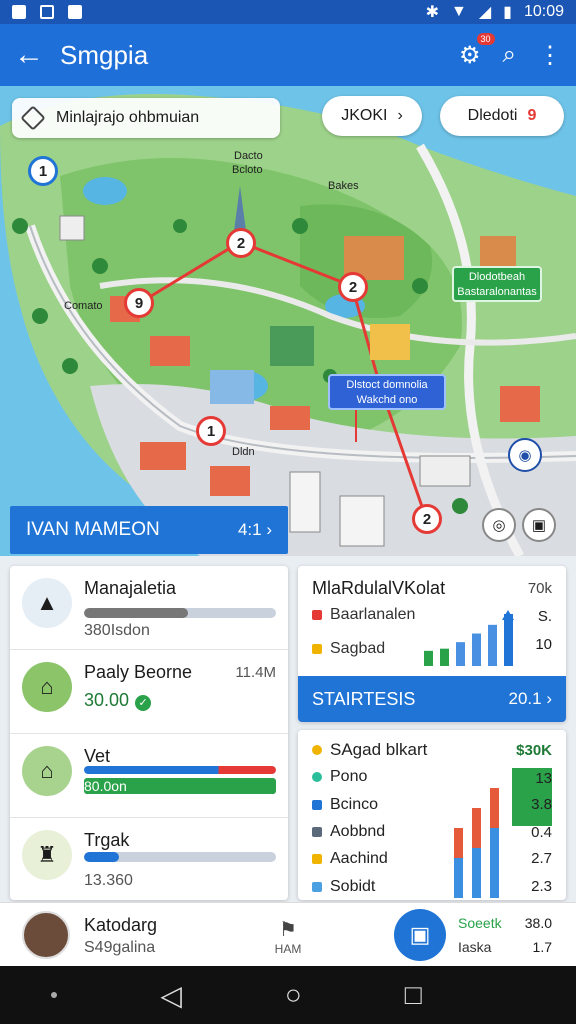 The width and height of the screenshot is (576, 1024). What do you see at coordinates (543, 644) in the screenshot?
I see `legend-value: 10` at bounding box center [543, 644].